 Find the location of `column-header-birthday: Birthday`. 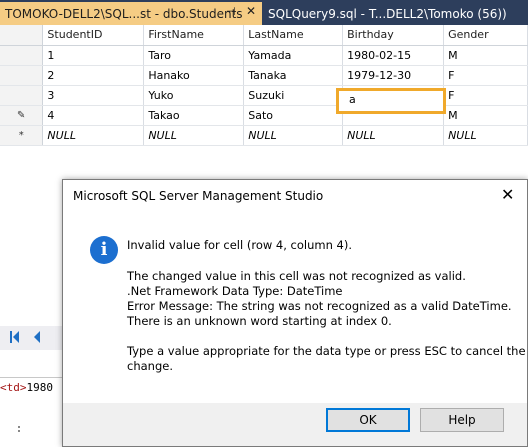

column-header-birthday: Birthday is located at coordinates (393, 35).